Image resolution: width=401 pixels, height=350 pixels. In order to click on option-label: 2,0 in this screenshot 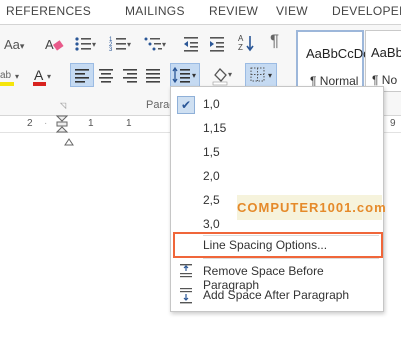, I will do `click(211, 176)`.